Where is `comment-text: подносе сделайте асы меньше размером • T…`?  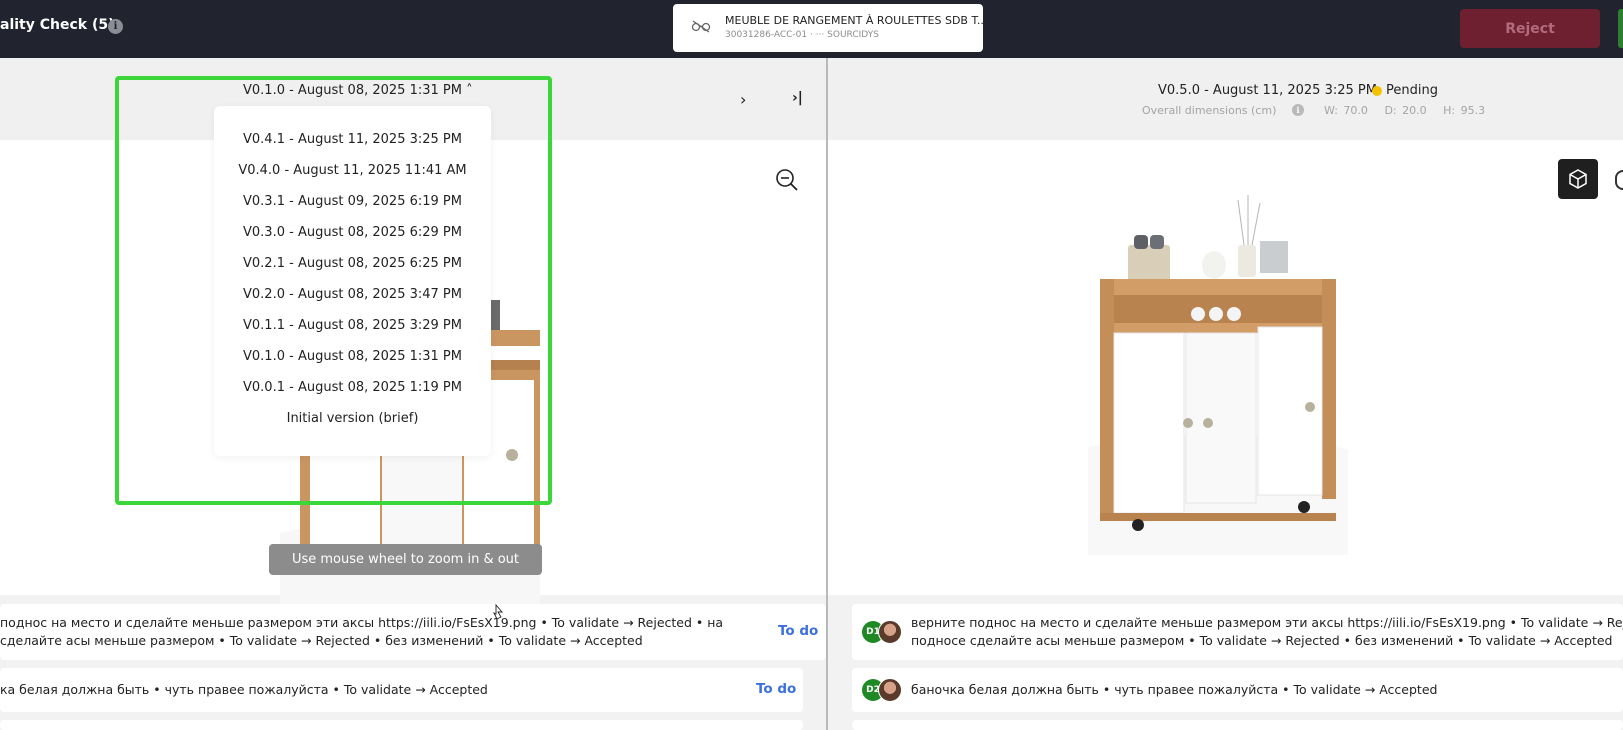 comment-text: подносе сделайте асы меньше размером • T… is located at coordinates (1262, 640).